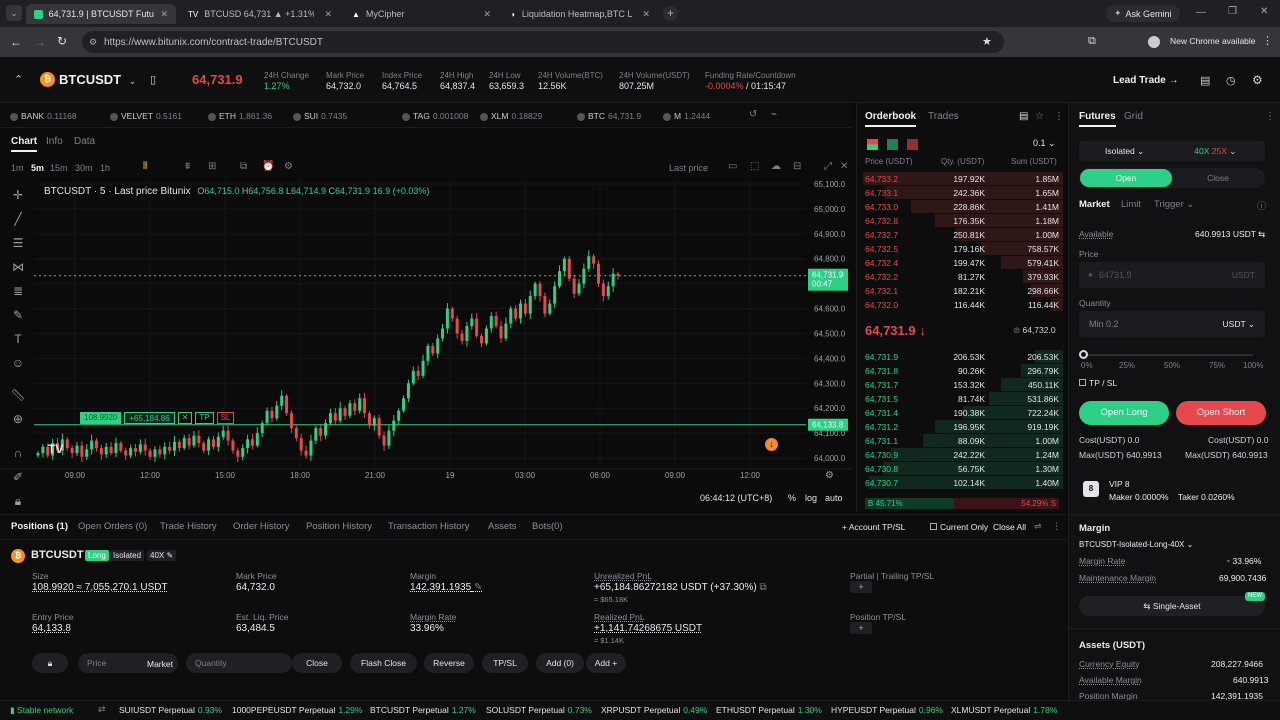 Image resolution: width=1280 pixels, height=720 pixels. Describe the element at coordinates (1056, 526) in the screenshot. I see `positions-menu-icon: ⋮` at that location.